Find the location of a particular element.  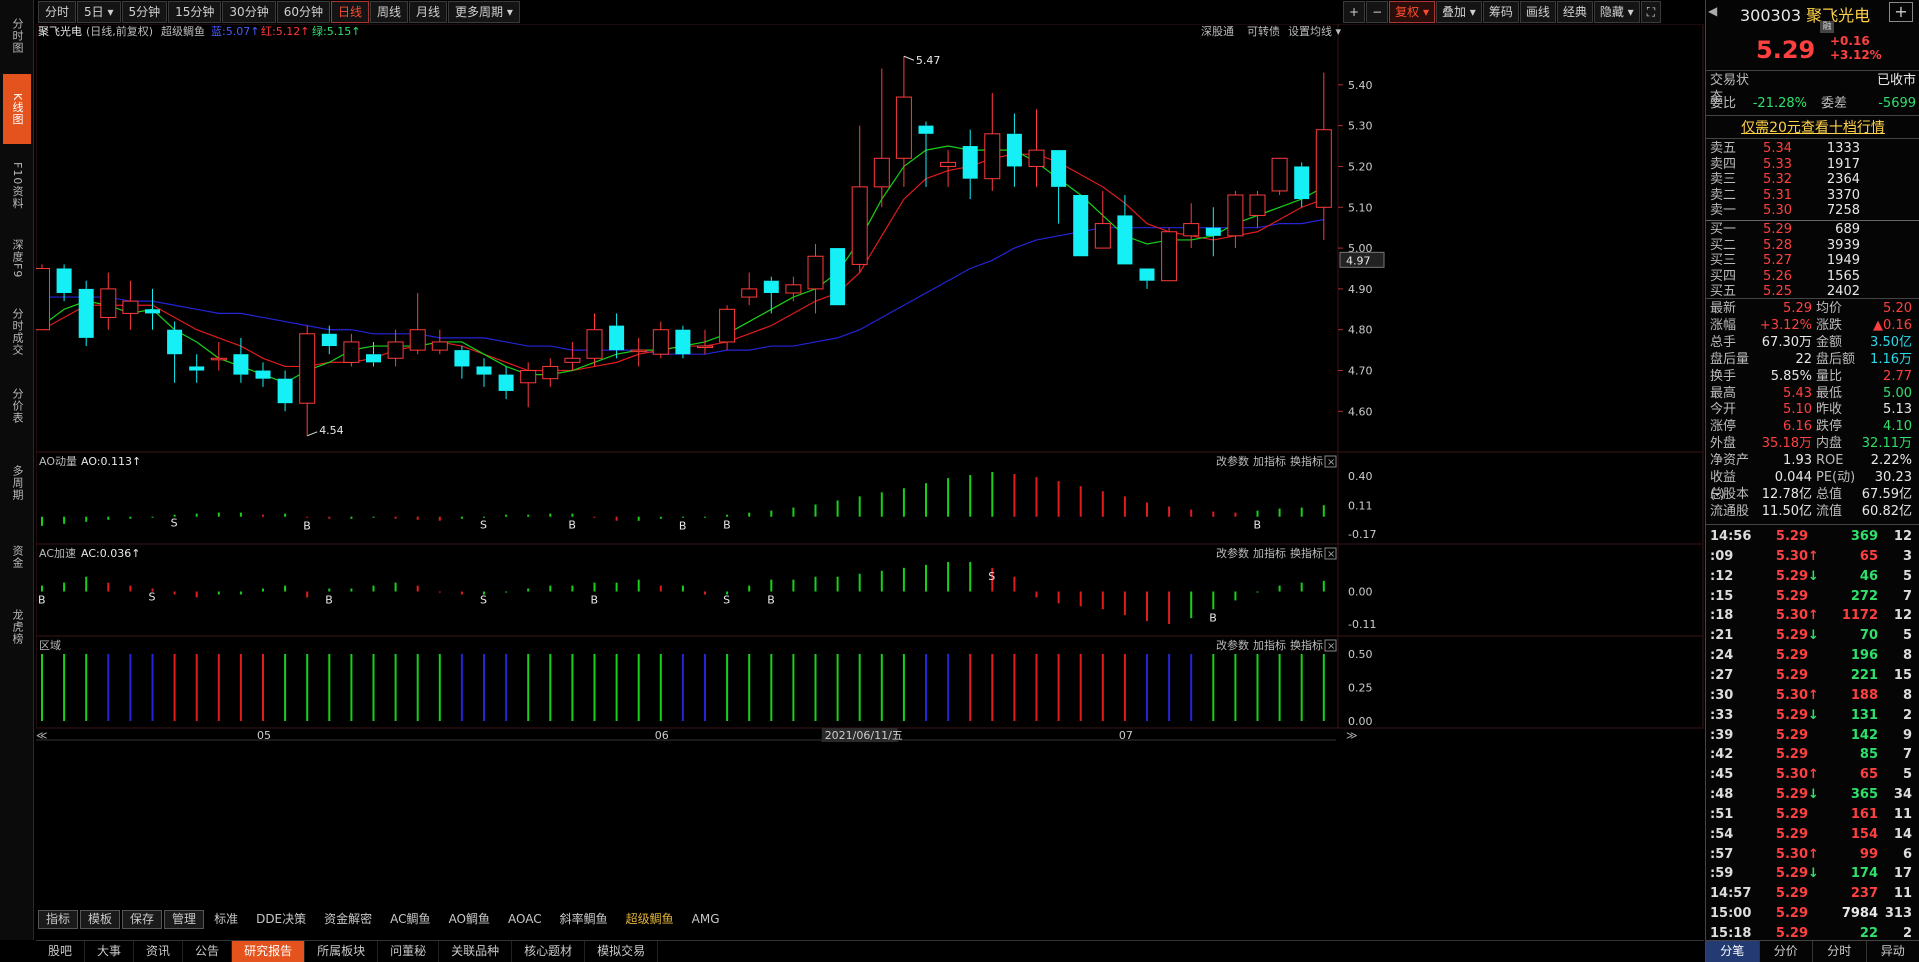

tool-button-7: 隐藏 ▾ is located at coordinates (1616, 12).